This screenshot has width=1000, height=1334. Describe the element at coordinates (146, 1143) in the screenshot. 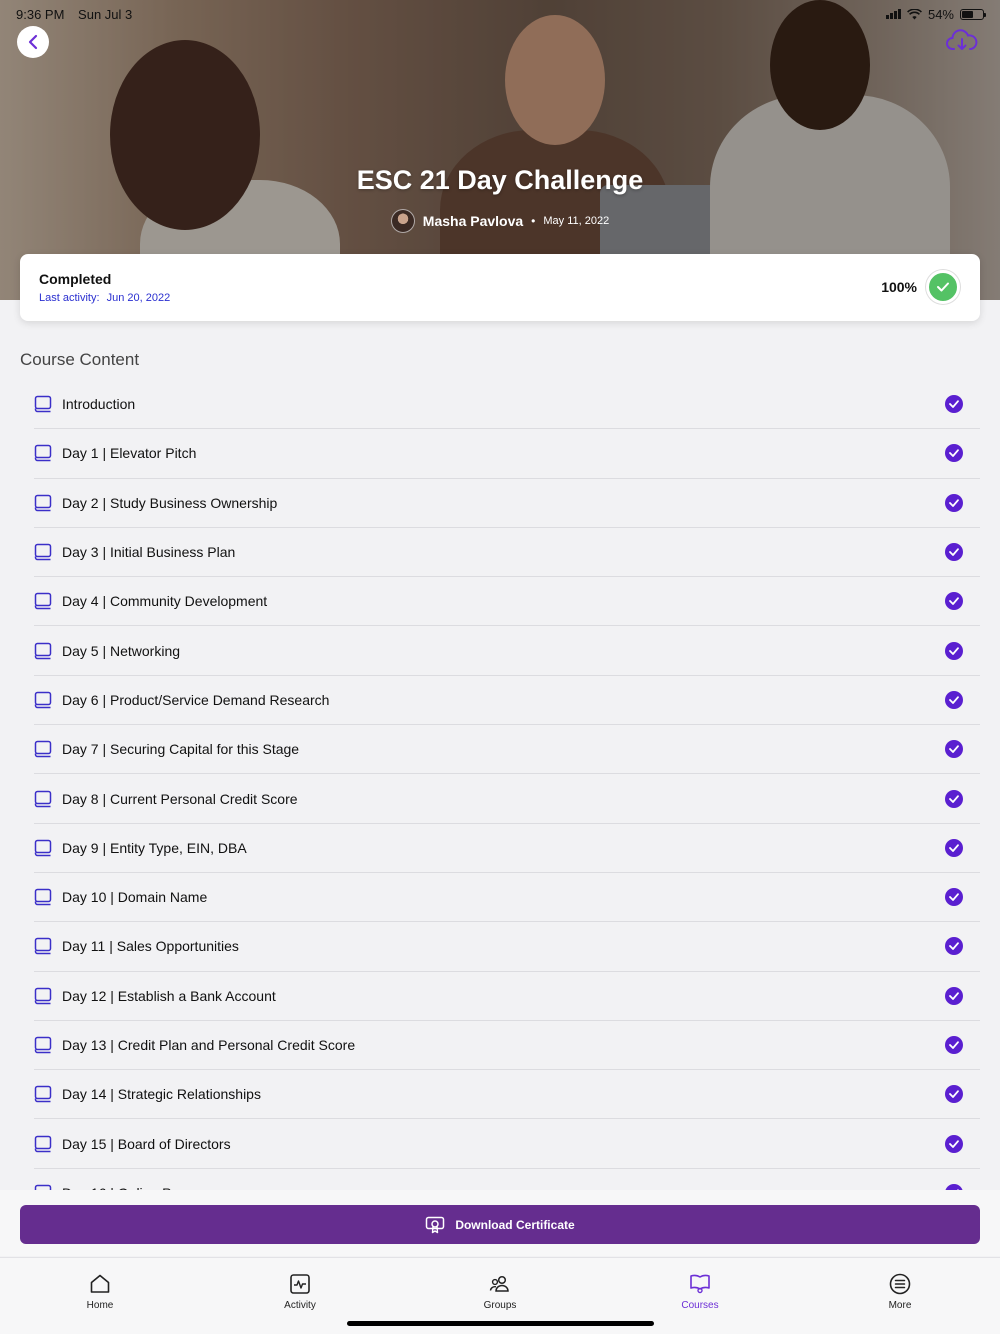

I see `content-item-label: Day 15 | Board of Directors` at that location.